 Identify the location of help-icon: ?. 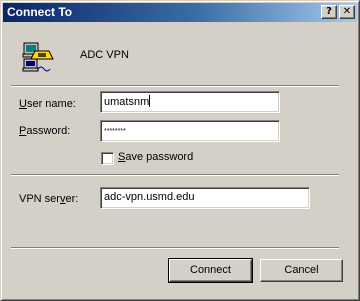
(329, 11).